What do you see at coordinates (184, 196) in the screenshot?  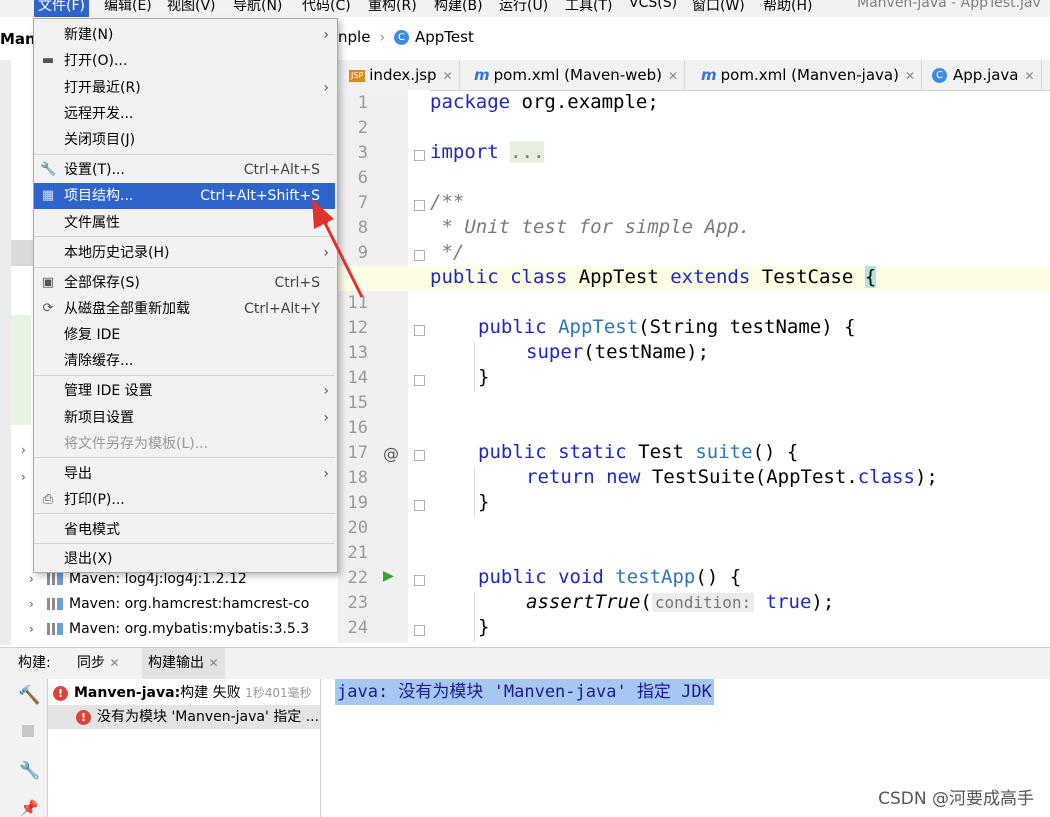 I see `menu-item-project-structure: ▦ 项目结构... Ctrl+Alt+Shift+S` at bounding box center [184, 196].